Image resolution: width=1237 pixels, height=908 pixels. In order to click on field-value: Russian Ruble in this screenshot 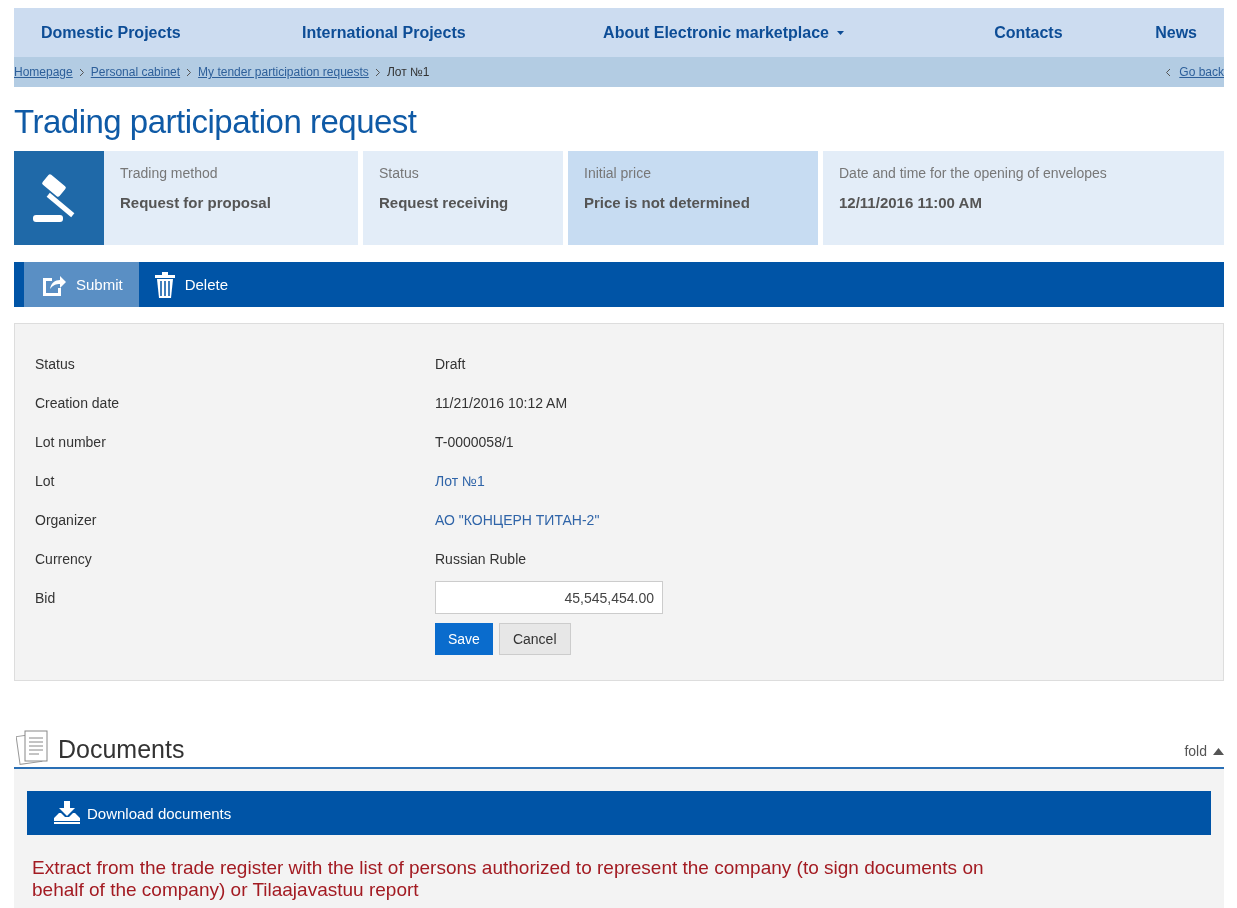, I will do `click(481, 558)`.